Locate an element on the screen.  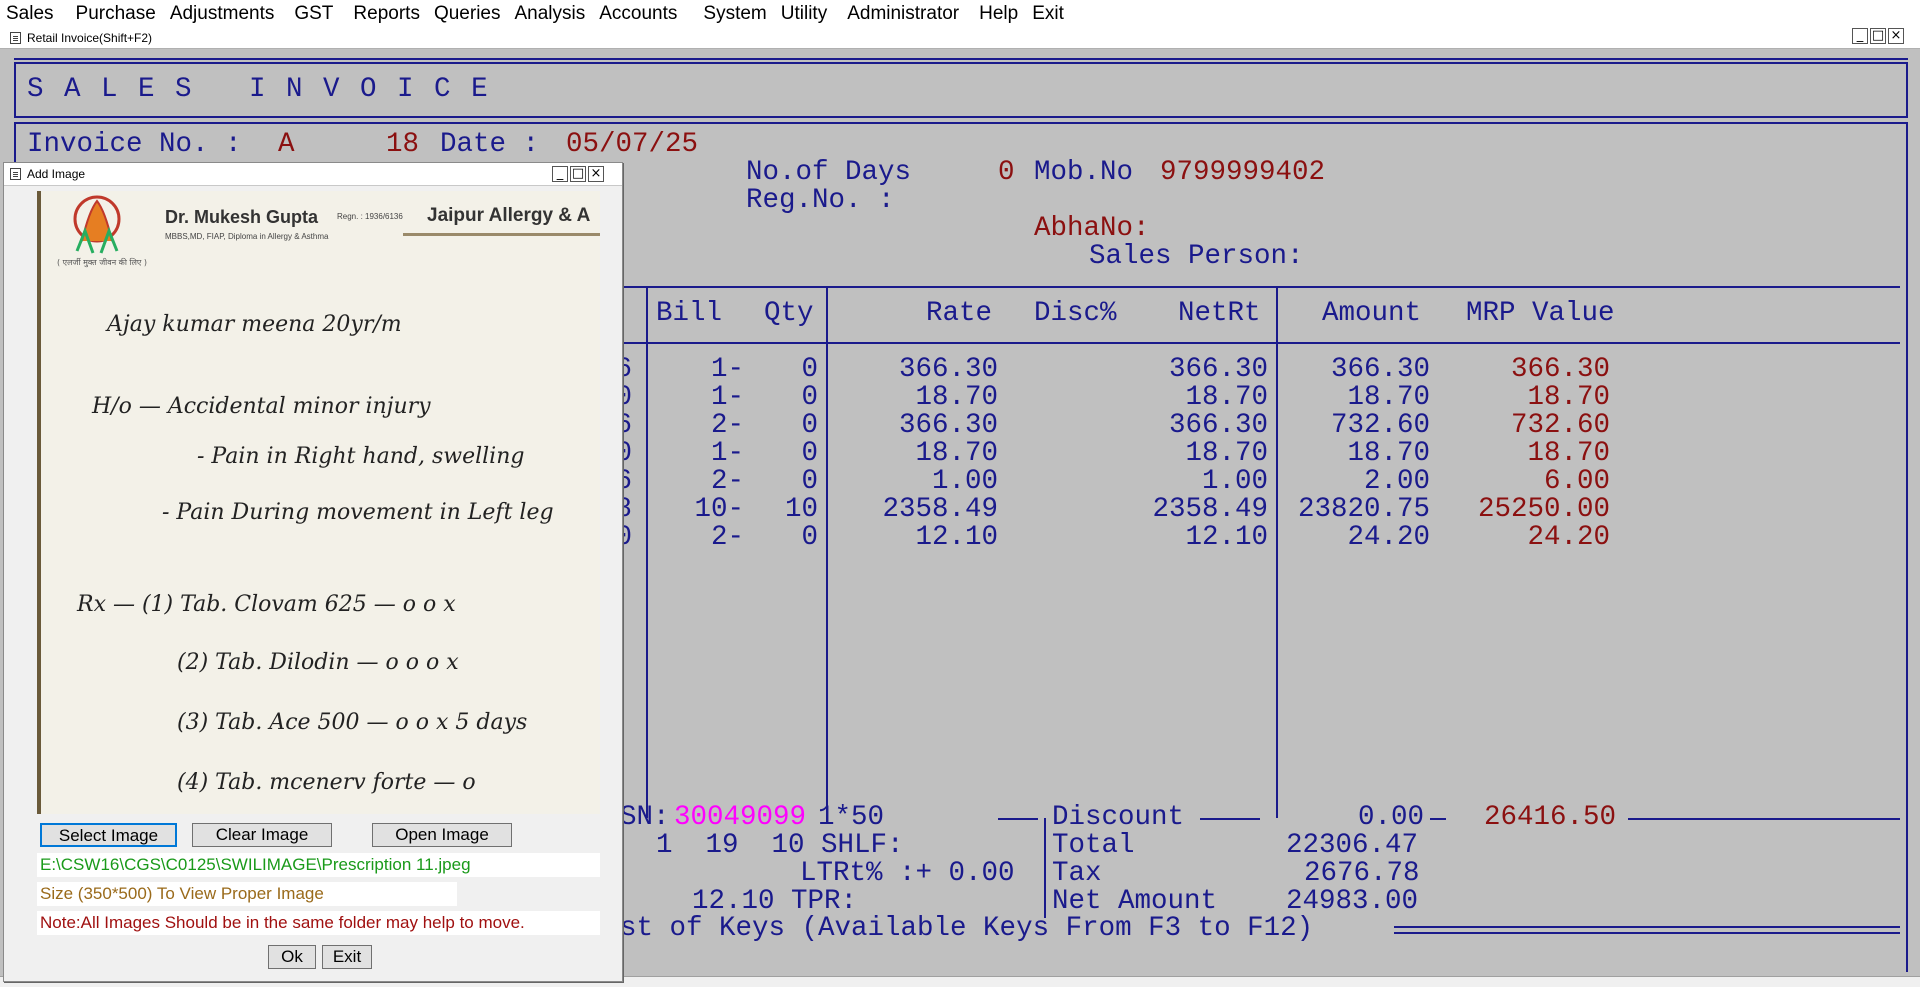
menu-analysis: Analysis is located at coordinates (549, 14).